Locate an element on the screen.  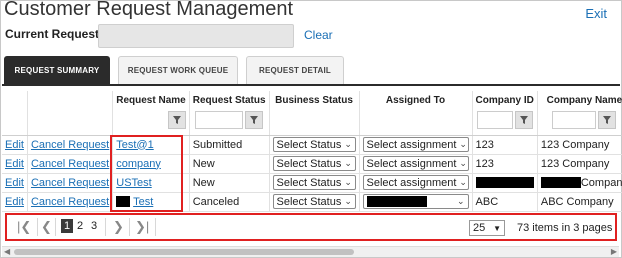
pager-info: 73 items in 3 pages is located at coordinates (565, 228).